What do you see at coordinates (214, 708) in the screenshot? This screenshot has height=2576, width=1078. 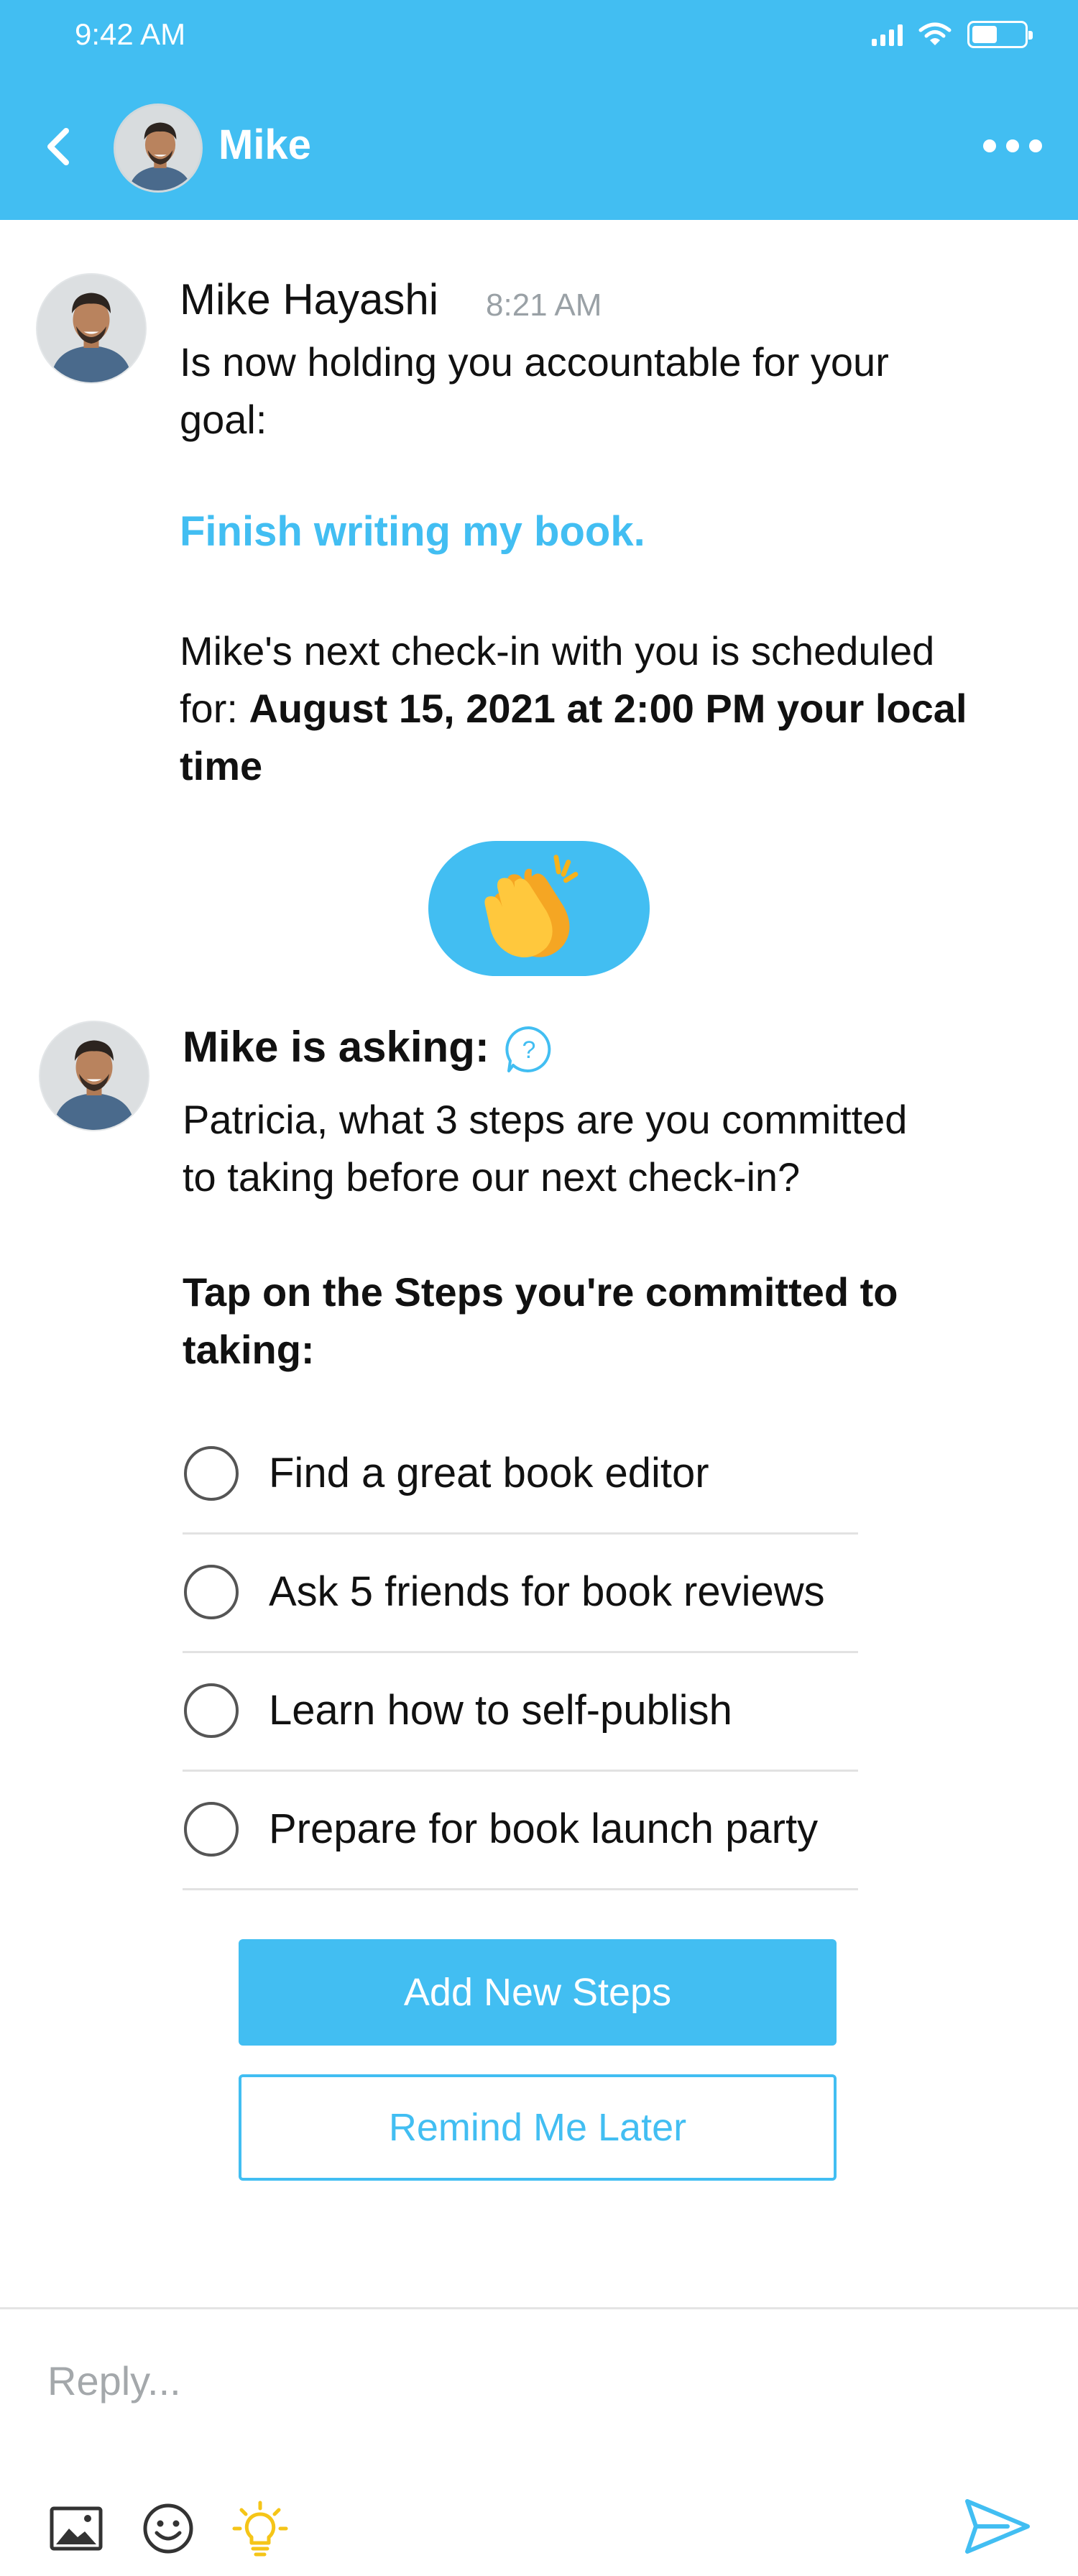 I see `checkin-prefix: for:` at bounding box center [214, 708].